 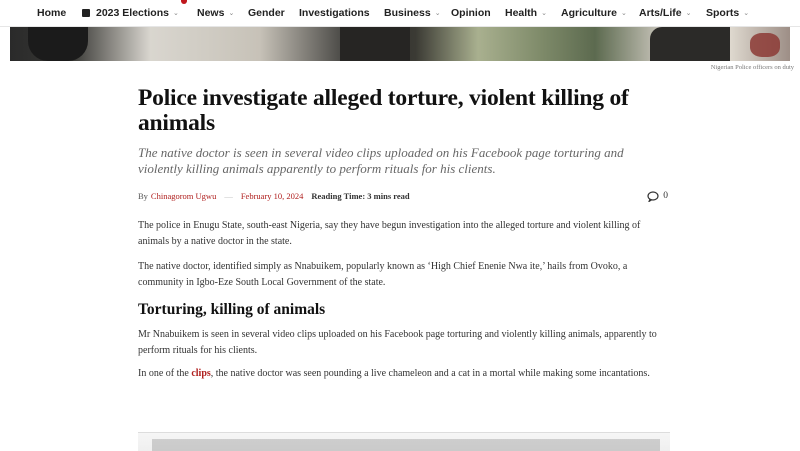 I want to click on comments-button: 0, so click(x=657, y=196).